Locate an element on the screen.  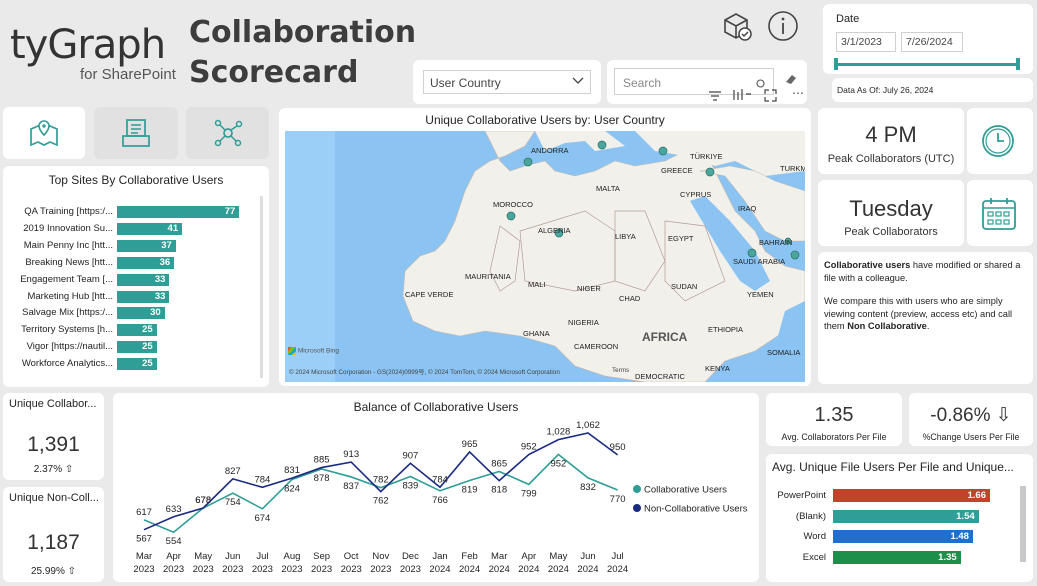
x-tick-month: Mar is located at coordinates (144, 556).